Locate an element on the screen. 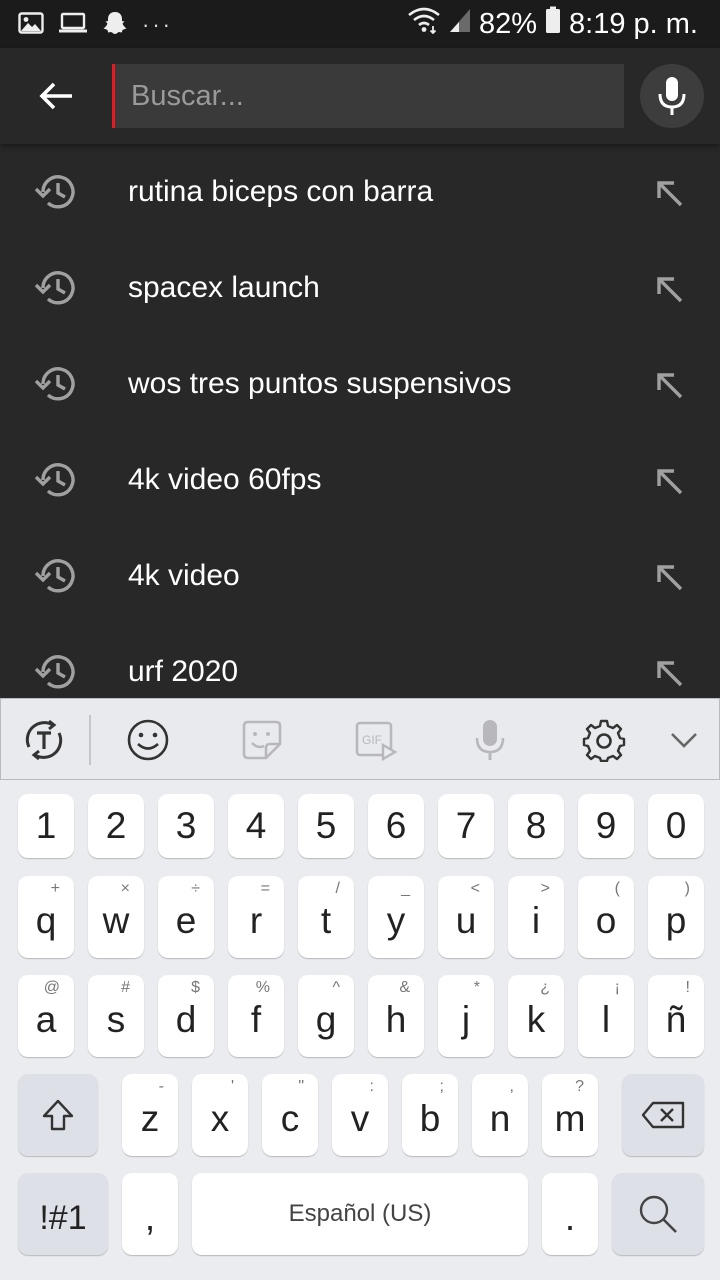  key-hint: ^ is located at coordinates (336, 987).